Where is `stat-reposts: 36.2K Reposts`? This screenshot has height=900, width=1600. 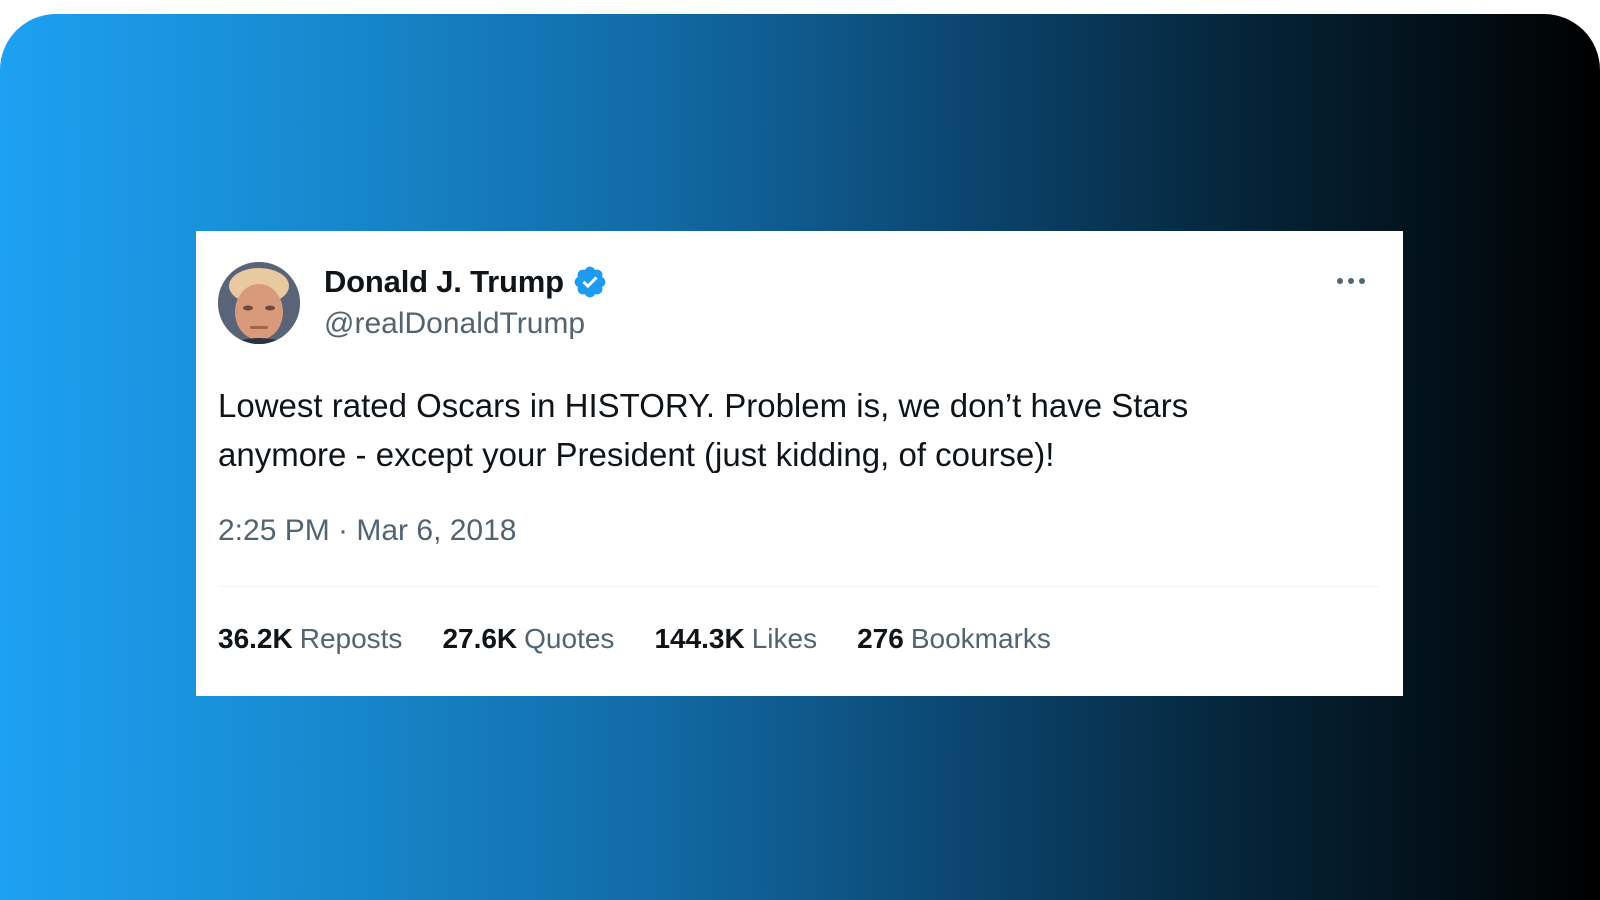
stat-reposts: 36.2K Reposts is located at coordinates (310, 639).